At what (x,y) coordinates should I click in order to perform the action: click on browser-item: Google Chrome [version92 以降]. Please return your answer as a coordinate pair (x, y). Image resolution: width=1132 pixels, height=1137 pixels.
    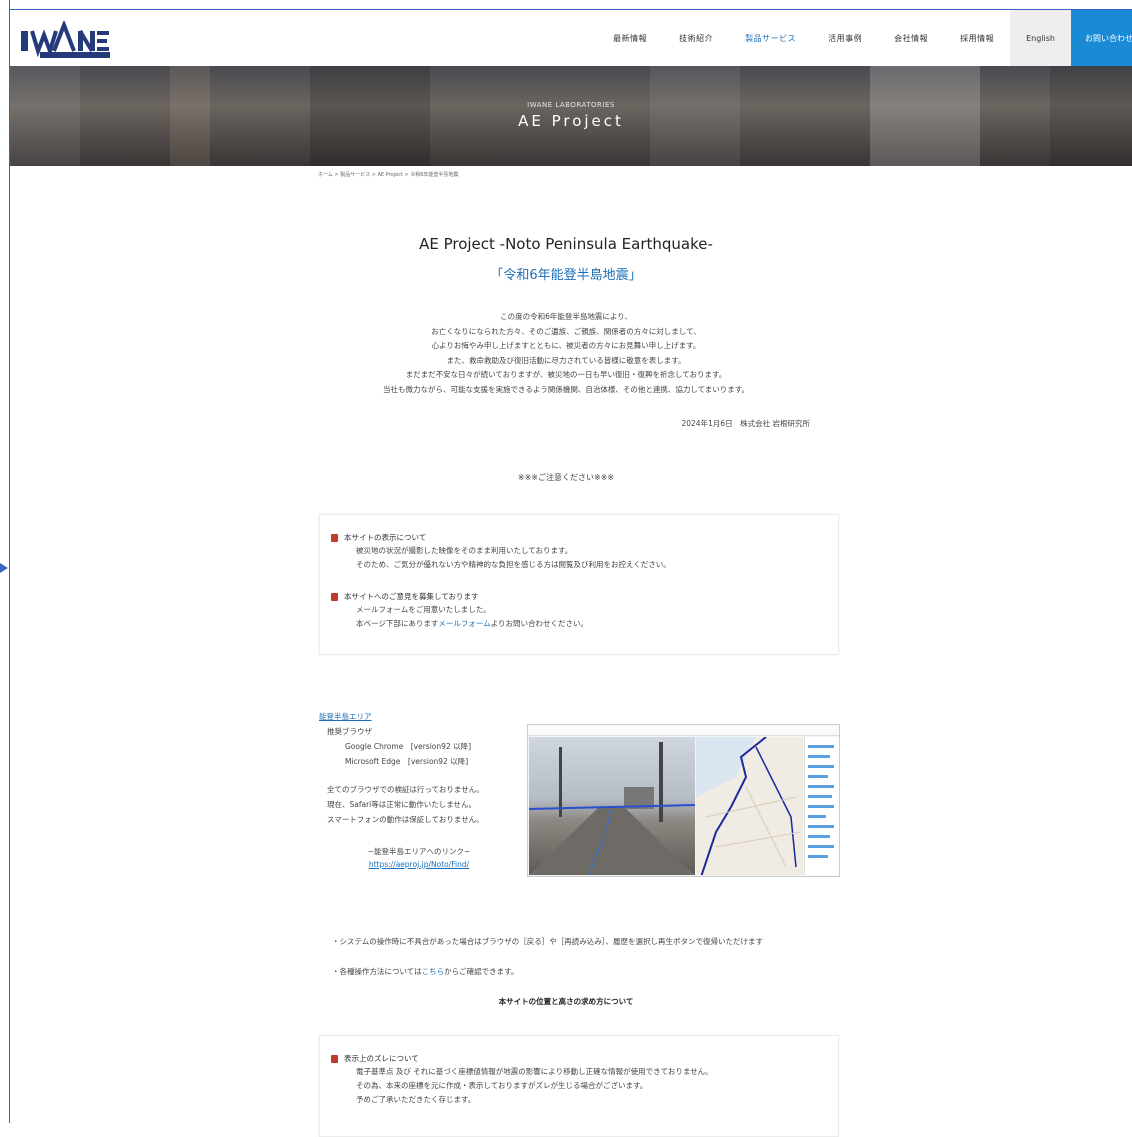
    Looking at the image, I should click on (408, 746).